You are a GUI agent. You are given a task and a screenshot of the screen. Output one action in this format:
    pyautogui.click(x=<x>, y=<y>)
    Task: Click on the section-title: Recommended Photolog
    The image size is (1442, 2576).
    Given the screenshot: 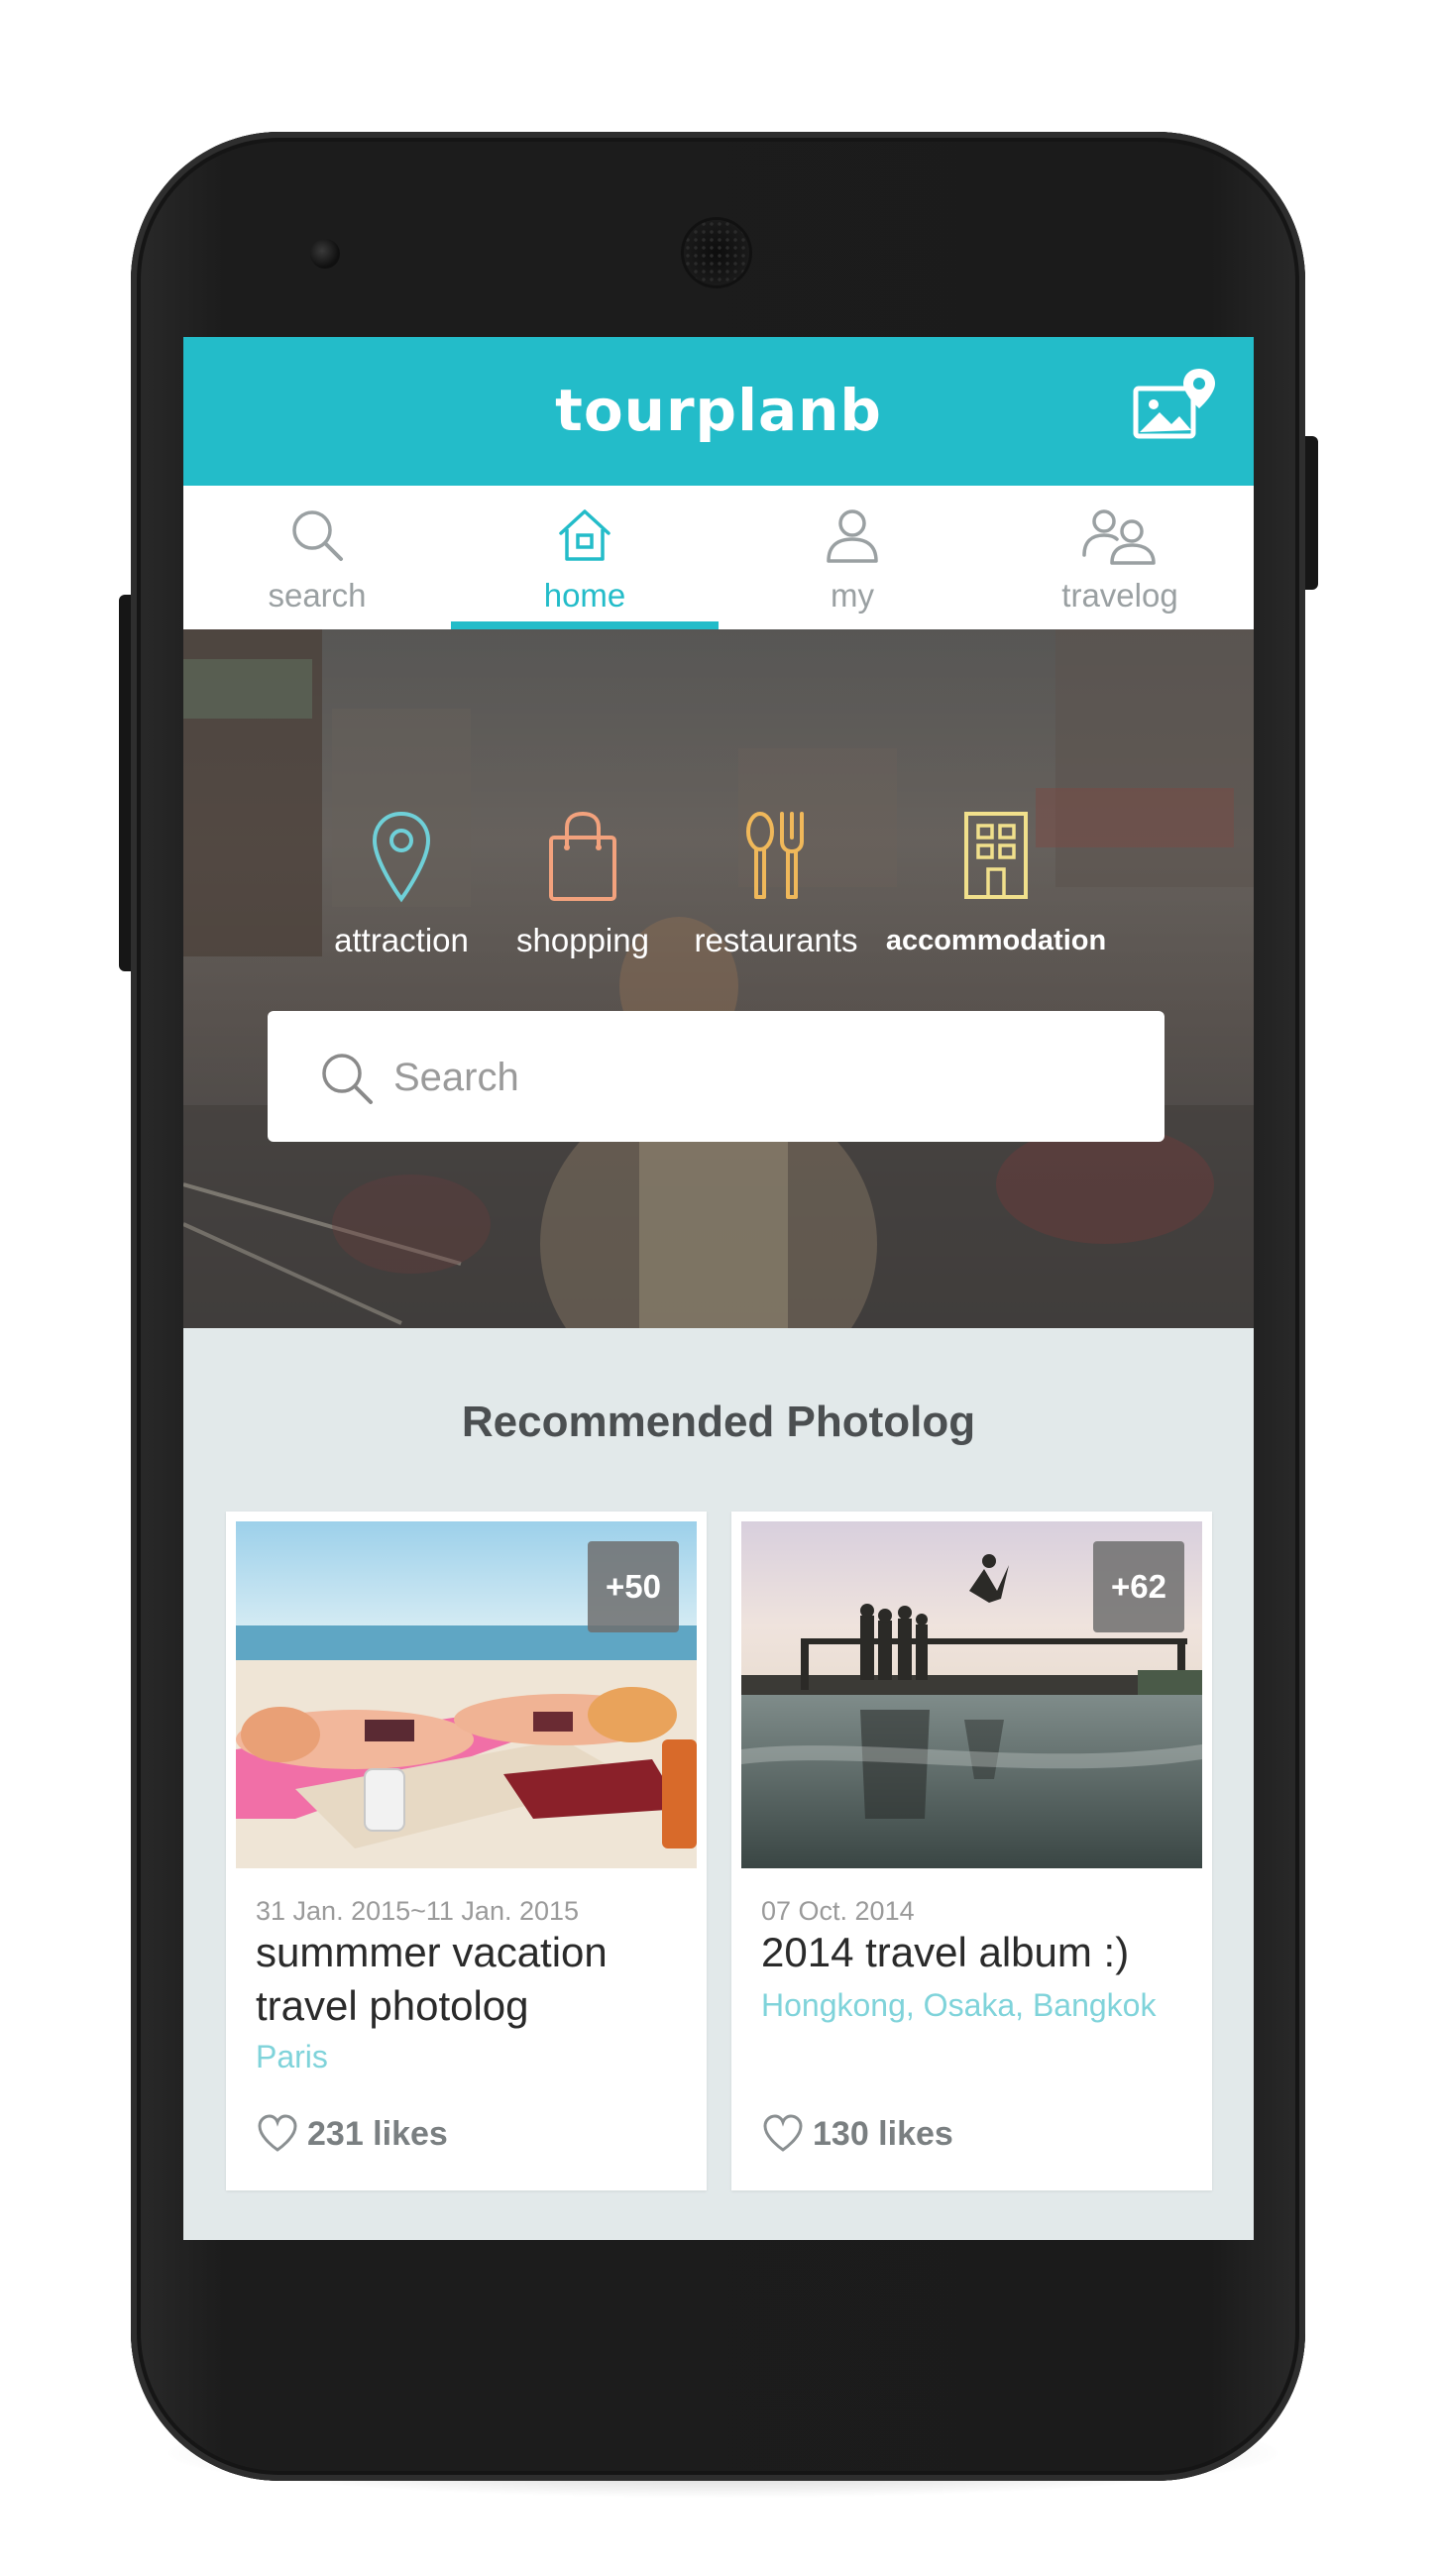 What is the action you would take?
    pyautogui.click(x=719, y=1422)
    